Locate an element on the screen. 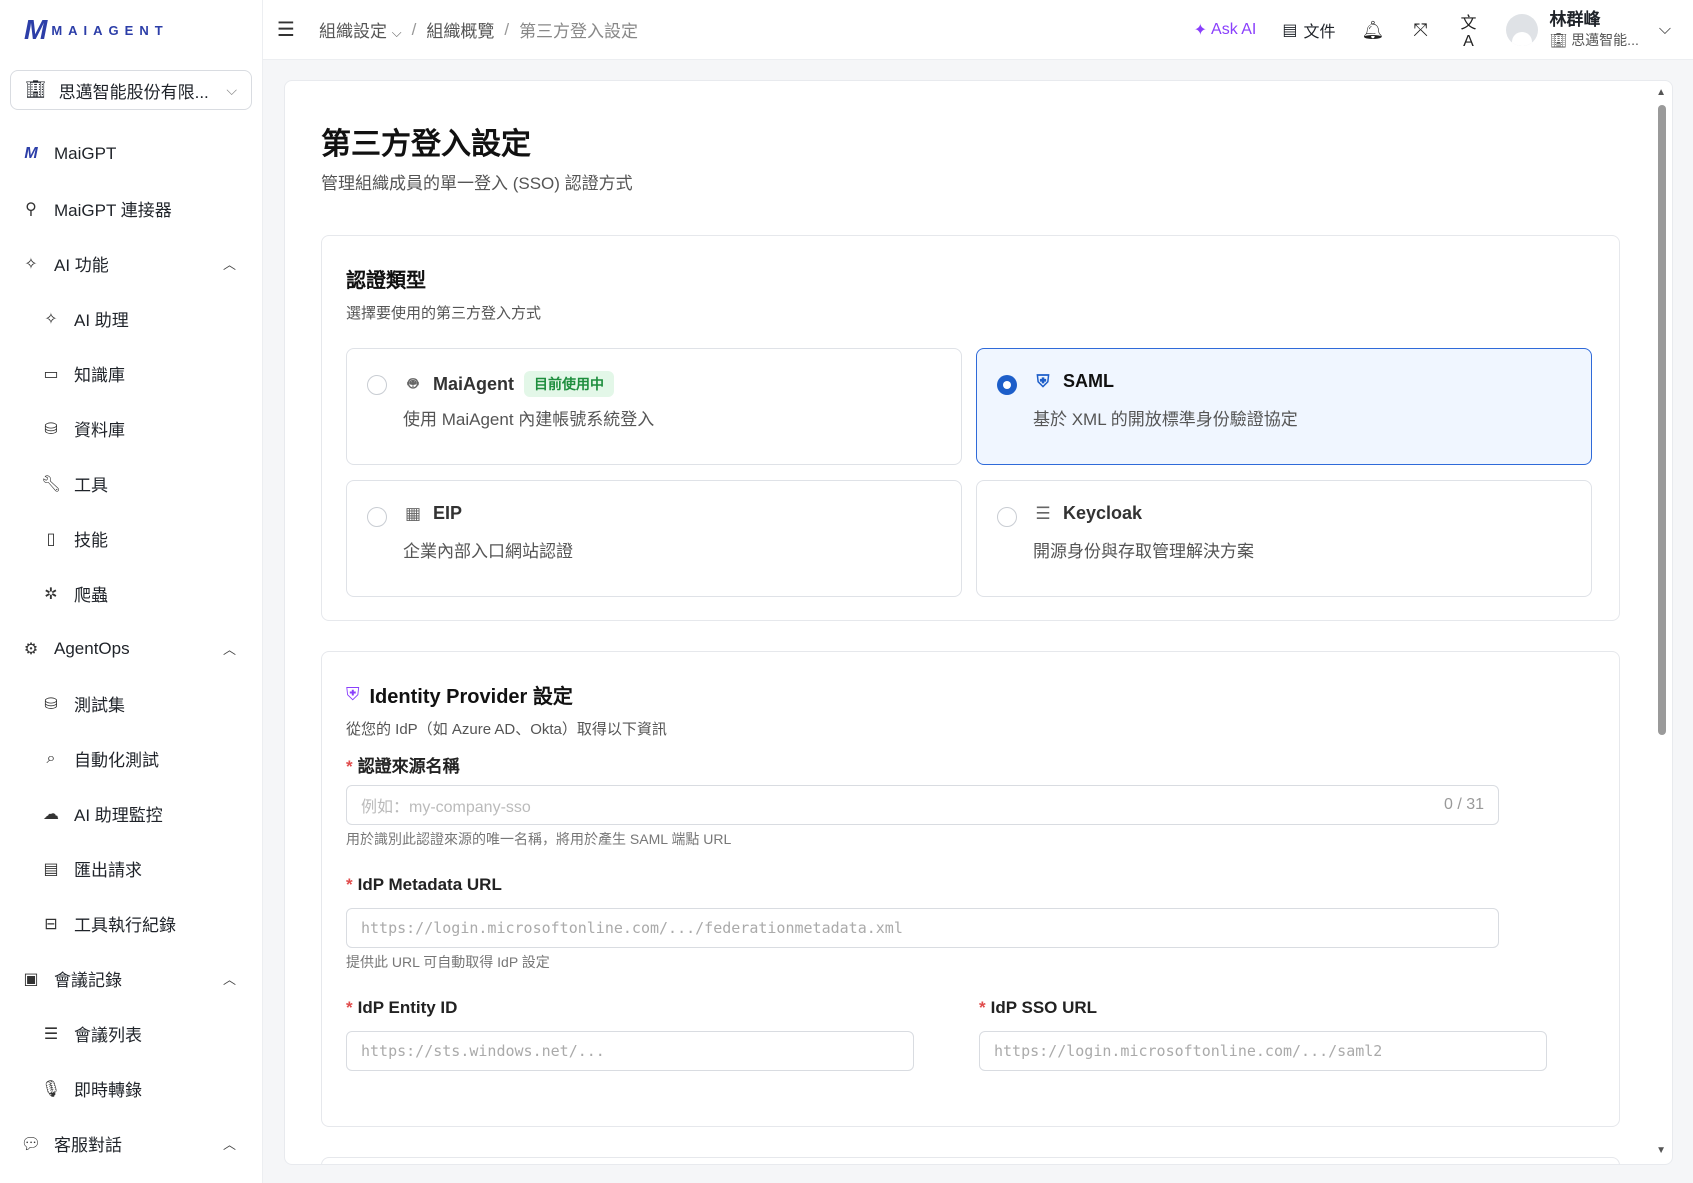  scrollbar-thumb is located at coordinates (1662, 420).